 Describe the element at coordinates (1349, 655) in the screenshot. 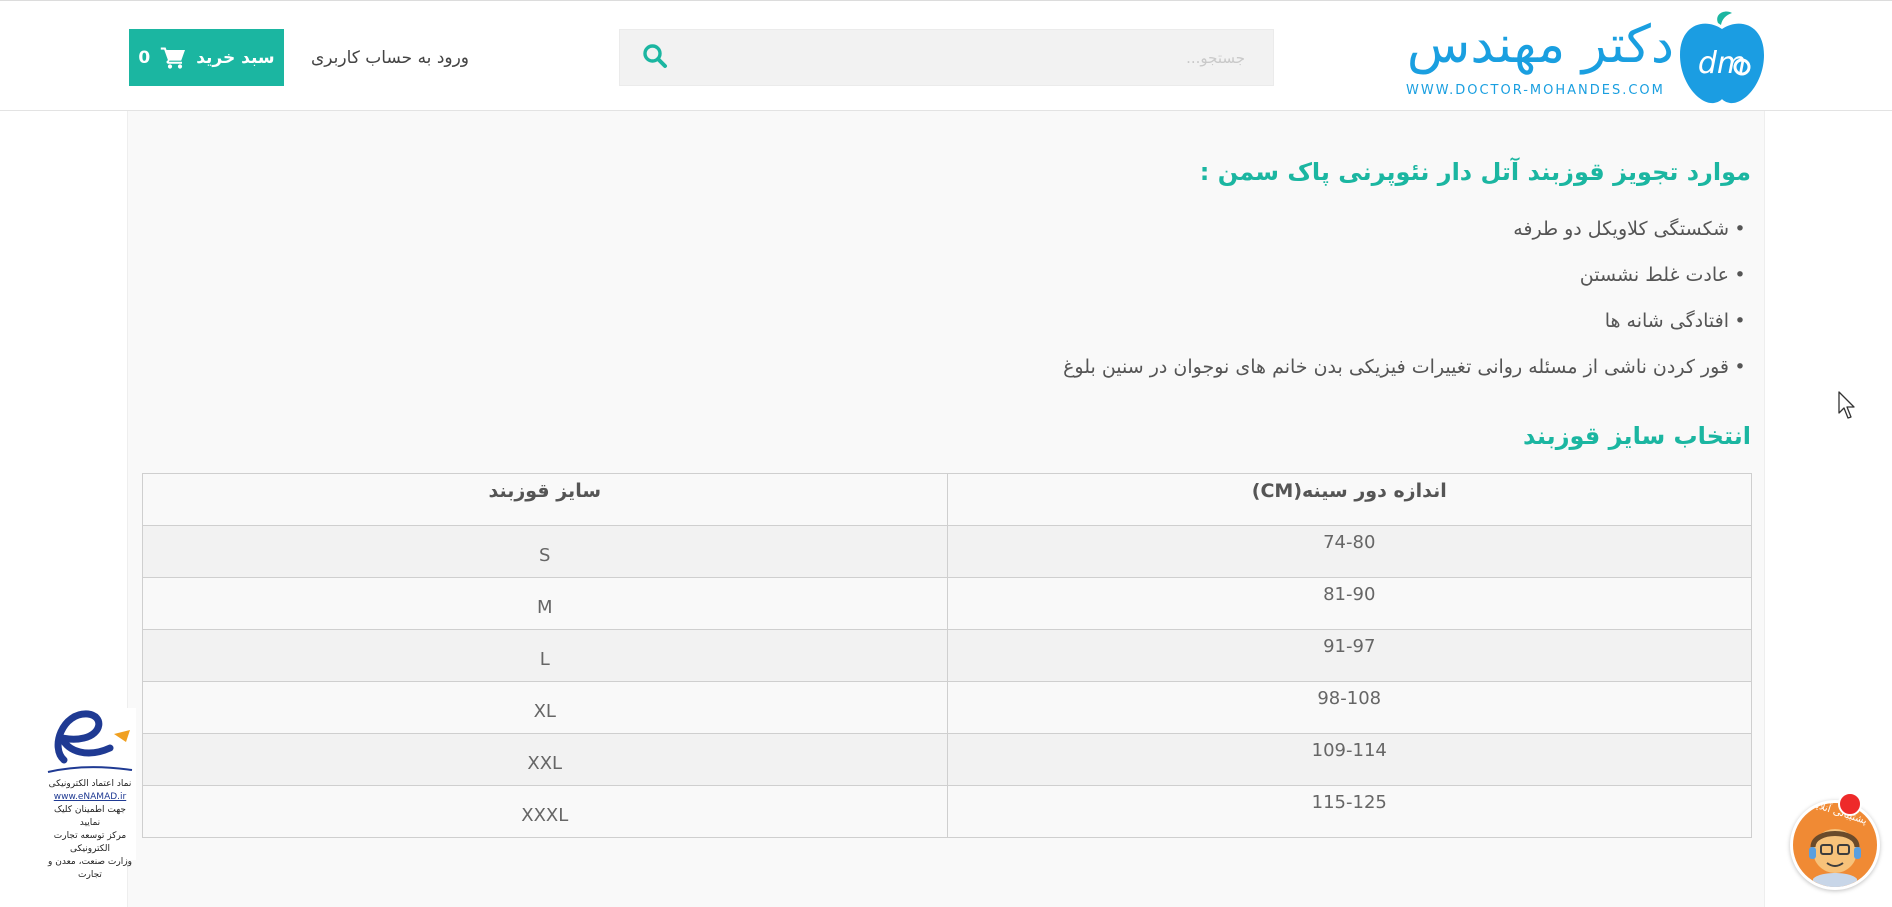

I see `chest-cell: 91-97` at that location.